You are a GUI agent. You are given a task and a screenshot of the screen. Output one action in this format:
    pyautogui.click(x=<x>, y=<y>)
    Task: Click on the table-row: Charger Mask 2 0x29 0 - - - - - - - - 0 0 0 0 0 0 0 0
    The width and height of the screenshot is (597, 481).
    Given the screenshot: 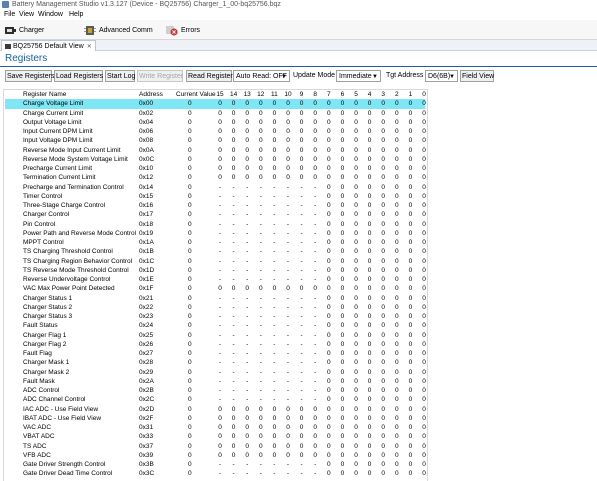 What is the action you would take?
    pyautogui.click(x=215, y=372)
    